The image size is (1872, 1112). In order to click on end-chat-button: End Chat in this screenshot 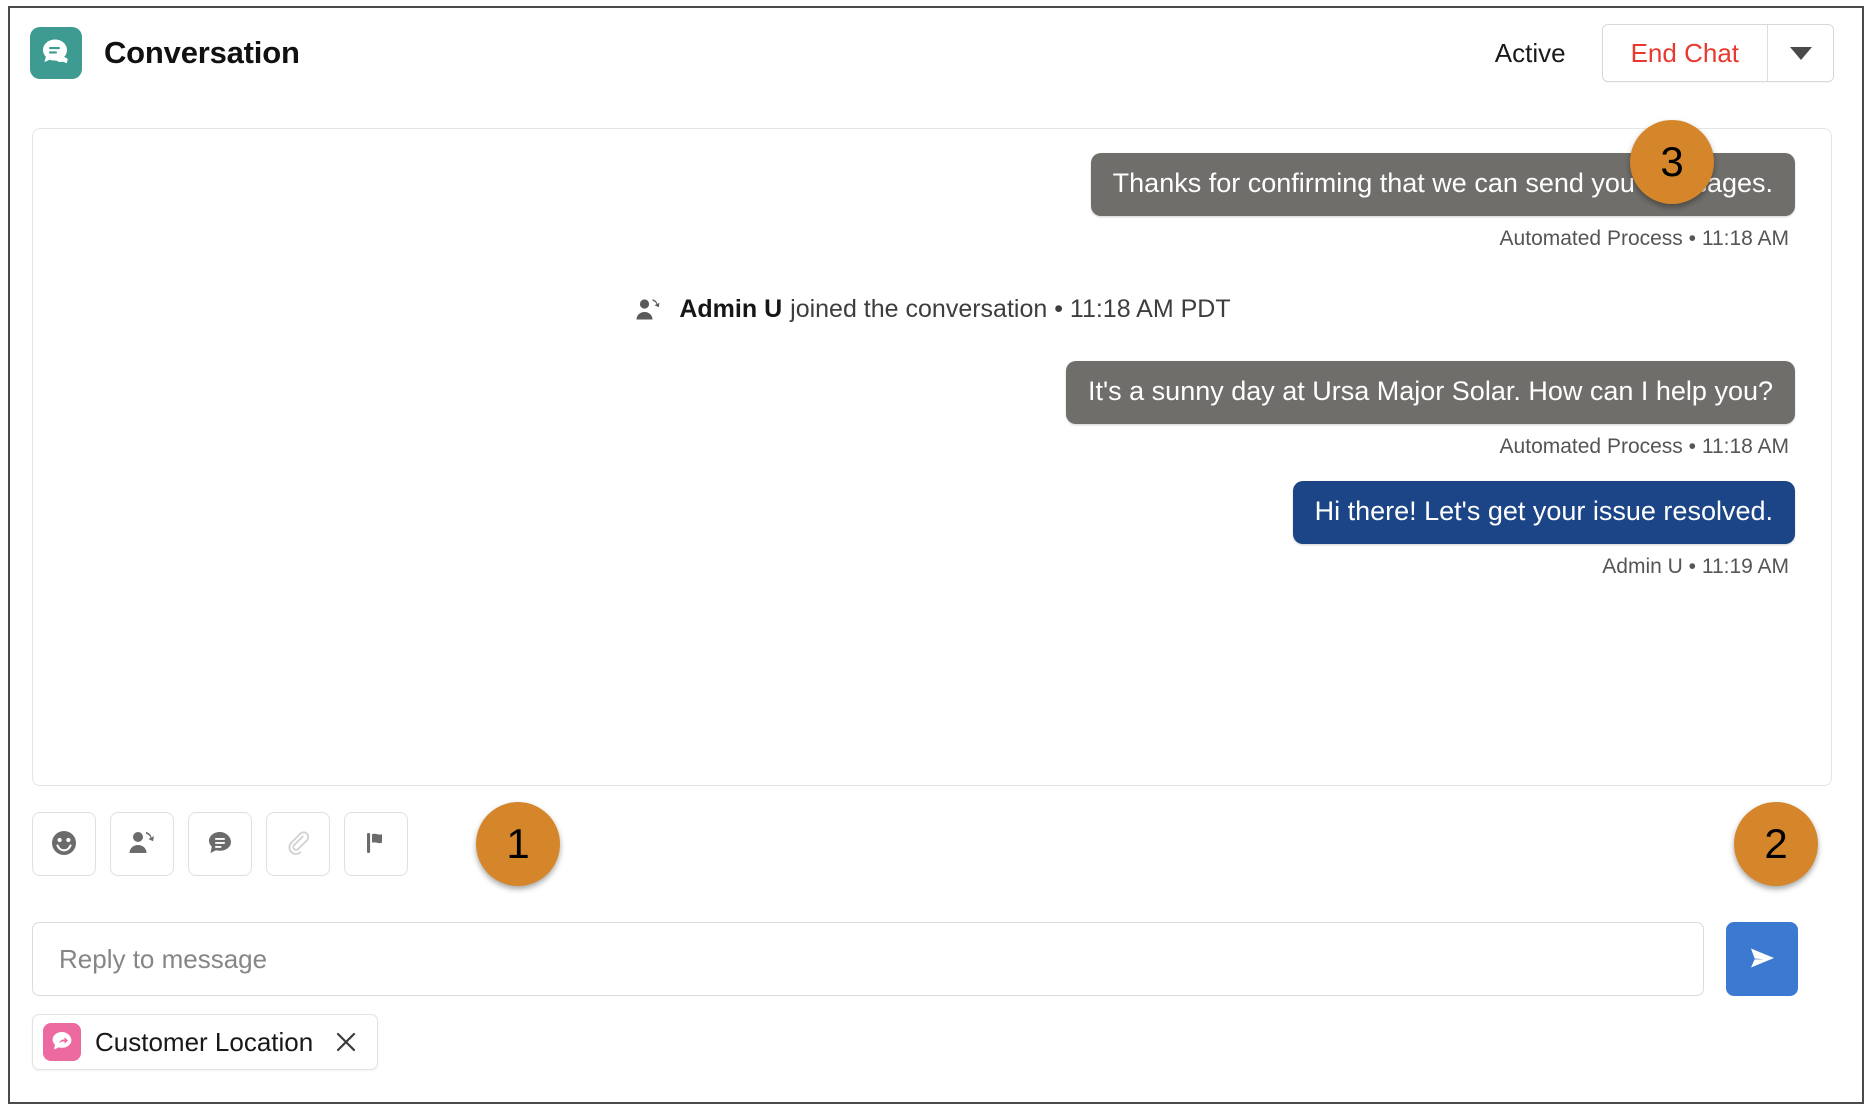, I will do `click(1684, 53)`.